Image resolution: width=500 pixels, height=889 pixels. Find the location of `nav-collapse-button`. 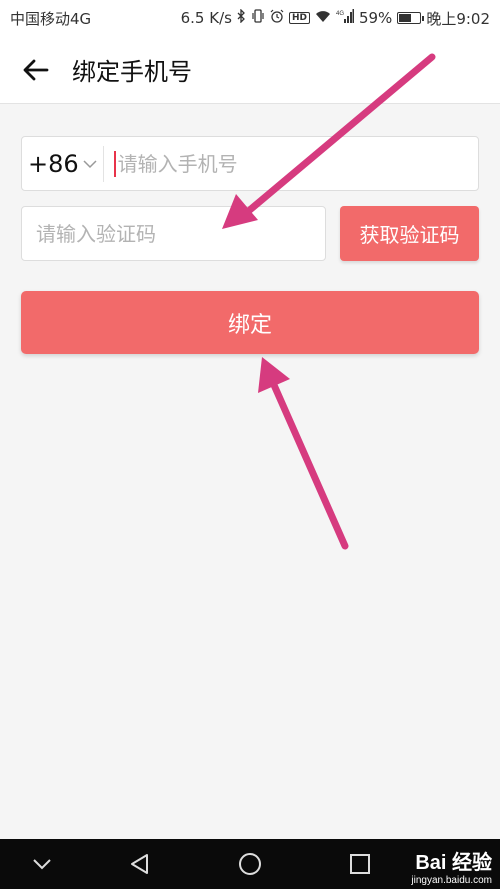

nav-collapse-button is located at coordinates (42, 864).